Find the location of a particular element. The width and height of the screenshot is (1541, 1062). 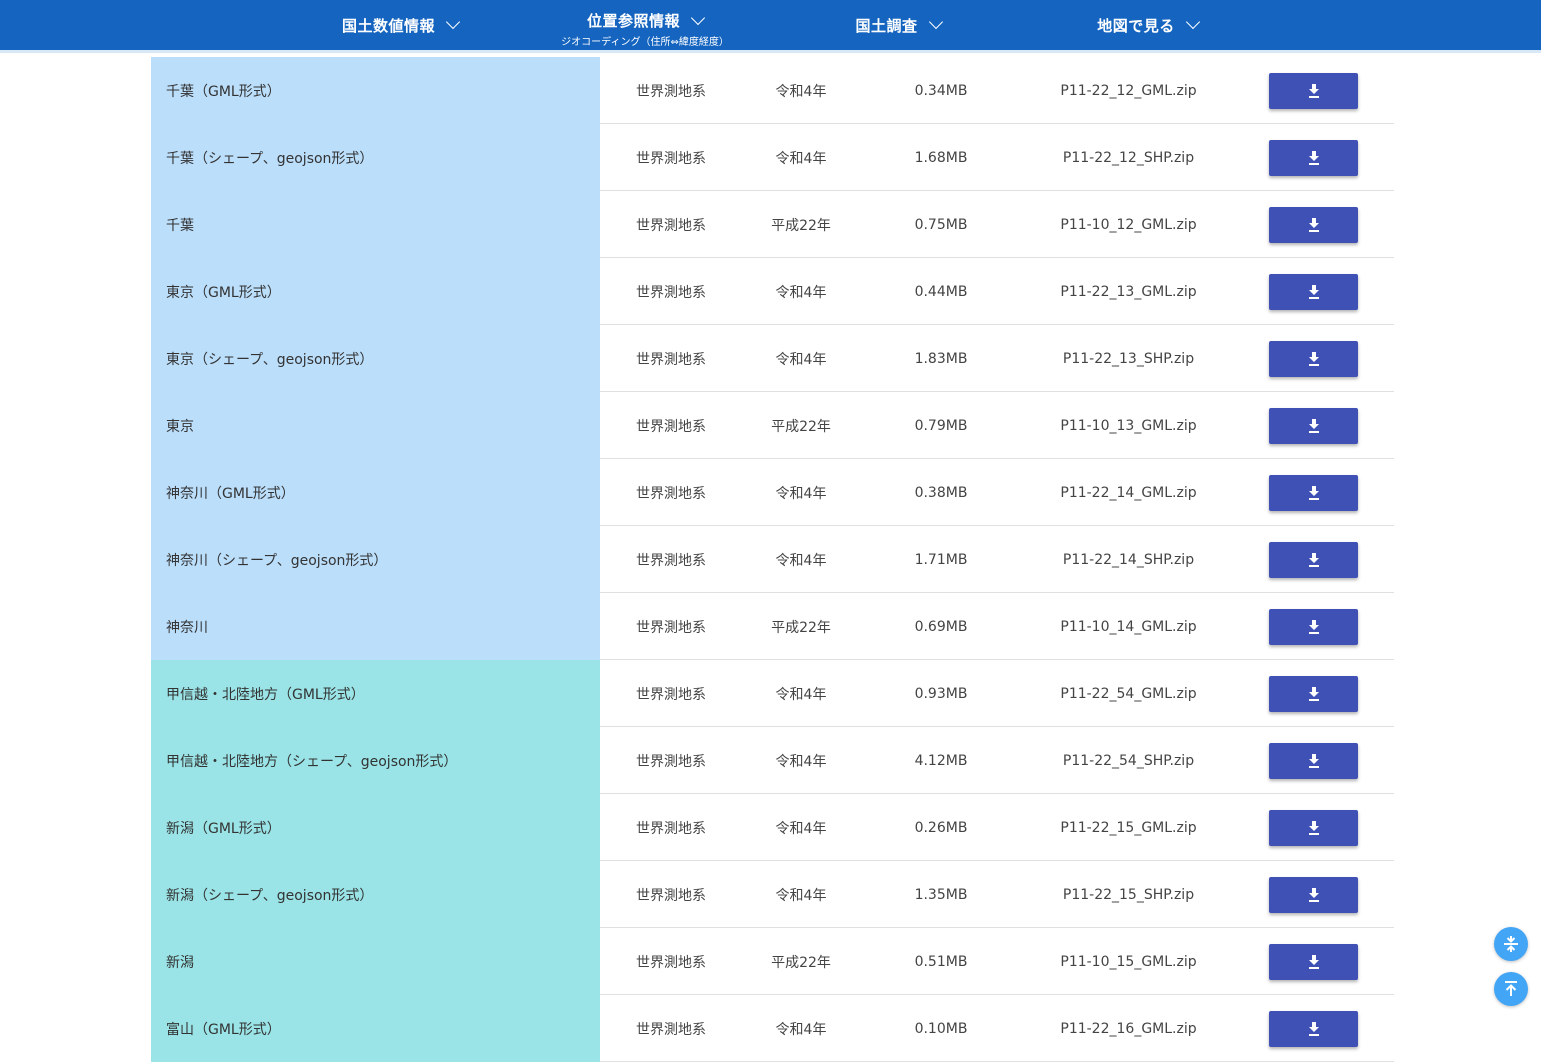

area-name-cell: 神奈川（シェープ、geojson形式） is located at coordinates (375, 559).